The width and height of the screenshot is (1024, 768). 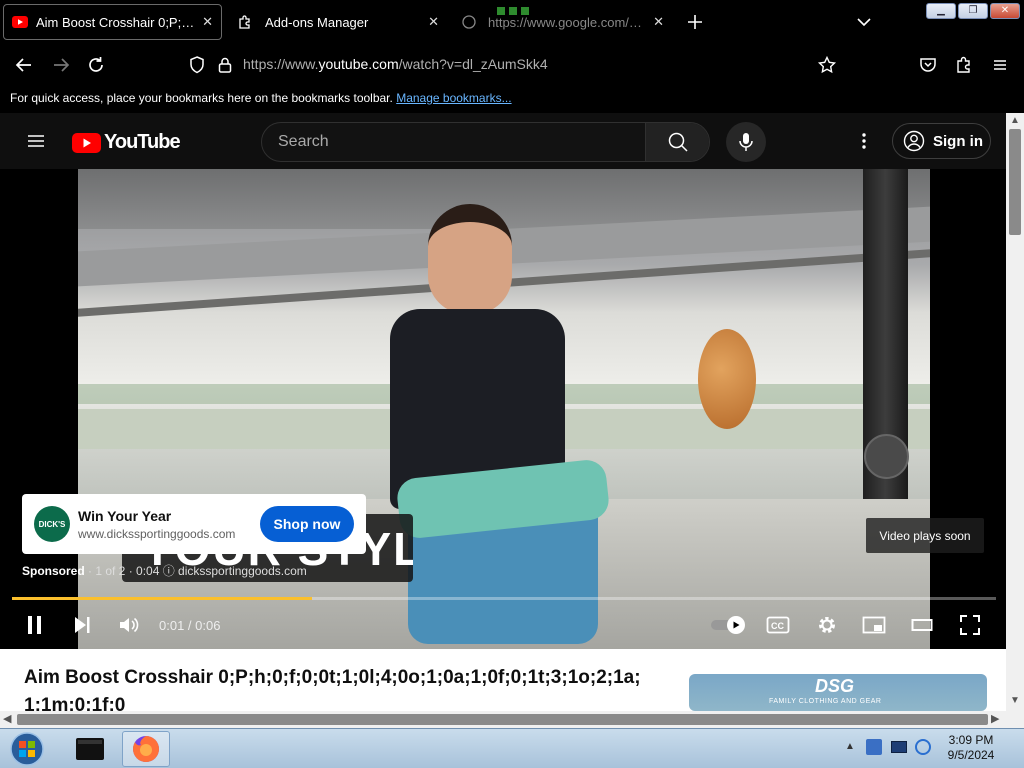 I want to click on close-window-button: ✕, so click(x=1005, y=11).